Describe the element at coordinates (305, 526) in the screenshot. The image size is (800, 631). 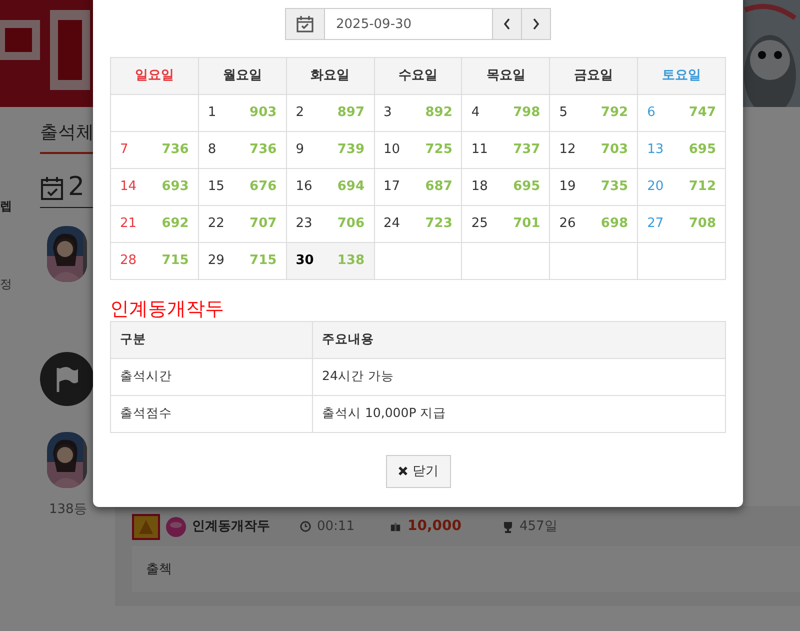
I see `clock-icon` at that location.